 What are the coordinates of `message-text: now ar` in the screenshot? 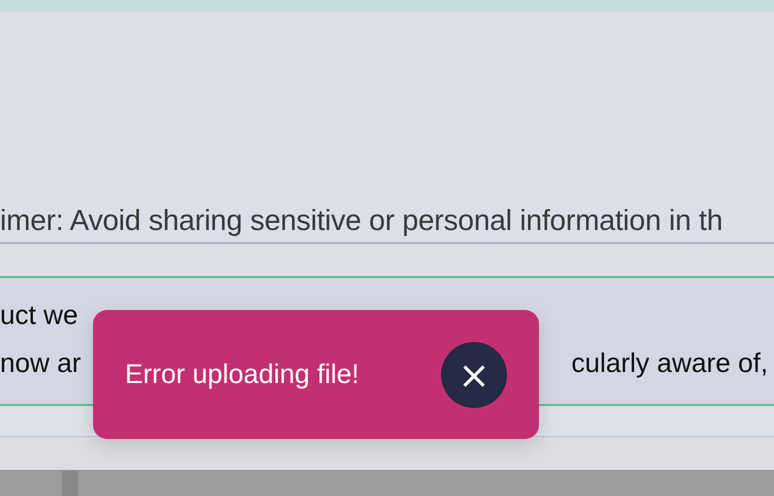 It's located at (41, 363).